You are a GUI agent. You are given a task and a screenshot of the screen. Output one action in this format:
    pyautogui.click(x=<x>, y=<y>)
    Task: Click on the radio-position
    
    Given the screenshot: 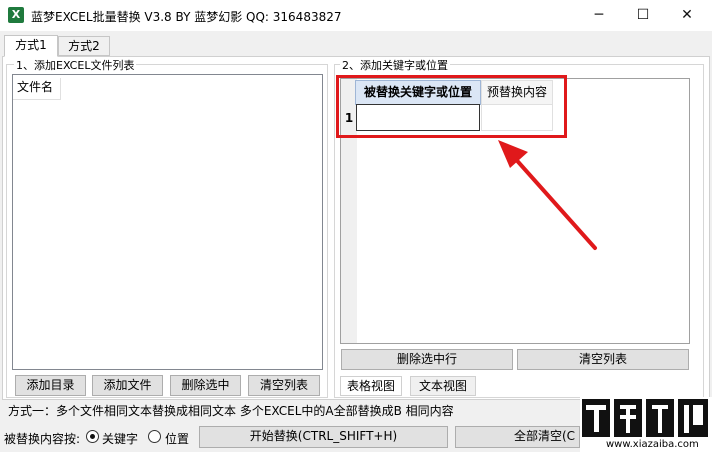 What is the action you would take?
    pyautogui.click(x=154, y=436)
    